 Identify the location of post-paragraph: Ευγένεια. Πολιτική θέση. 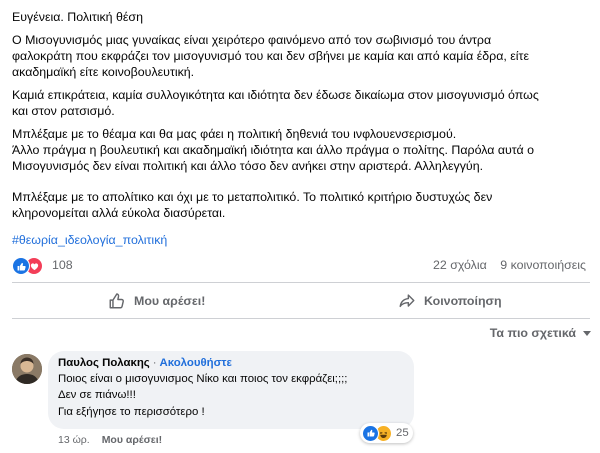
(77, 17).